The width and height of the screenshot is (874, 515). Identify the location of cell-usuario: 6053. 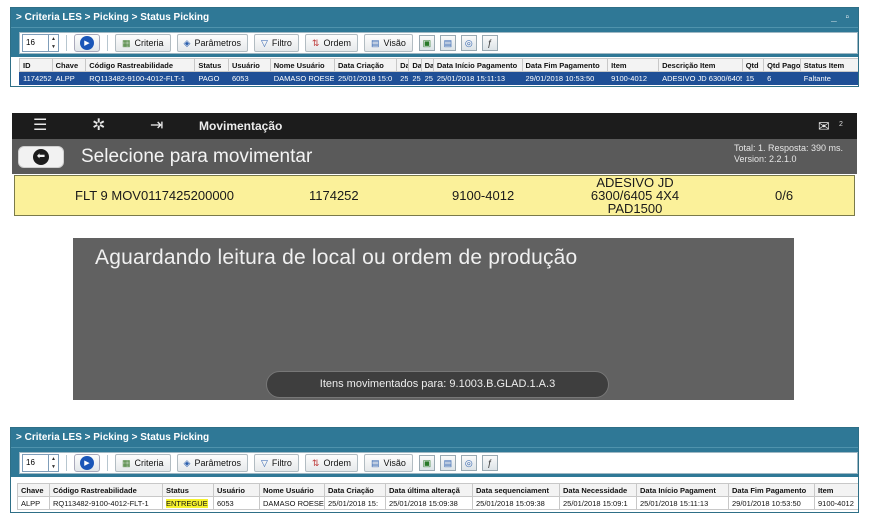
(236, 503).